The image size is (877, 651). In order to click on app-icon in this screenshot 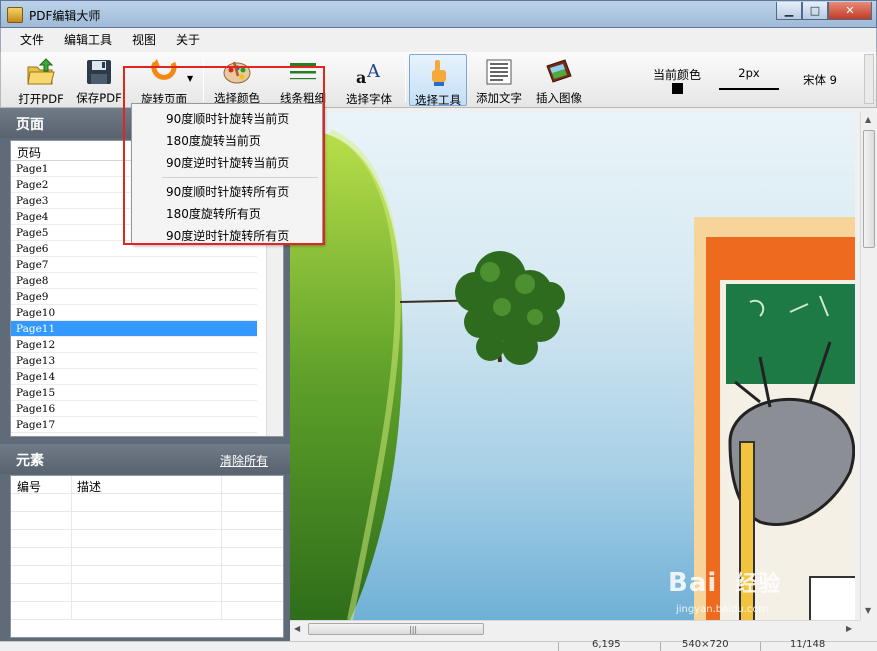, I will do `click(15, 15)`.